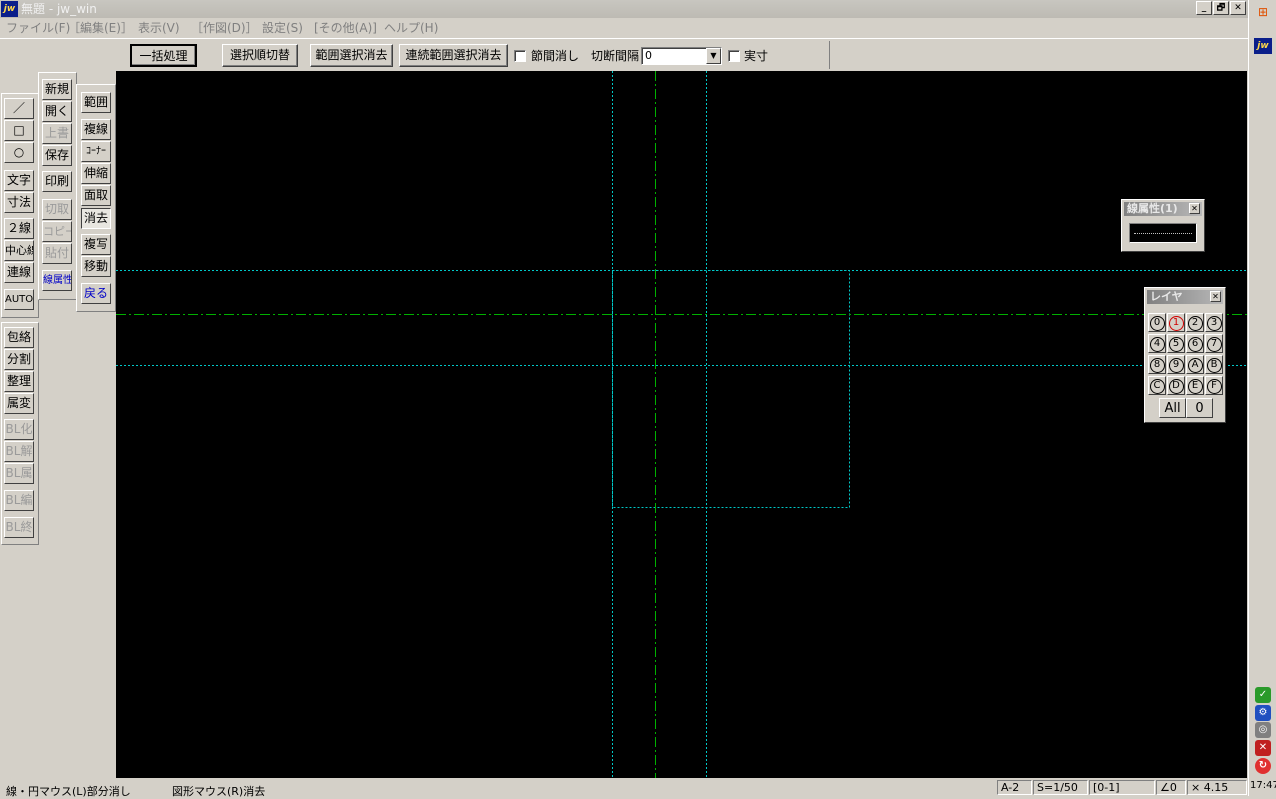 This screenshot has height=799, width=1276. What do you see at coordinates (57, 111) in the screenshot?
I see `tool-open: 開く` at bounding box center [57, 111].